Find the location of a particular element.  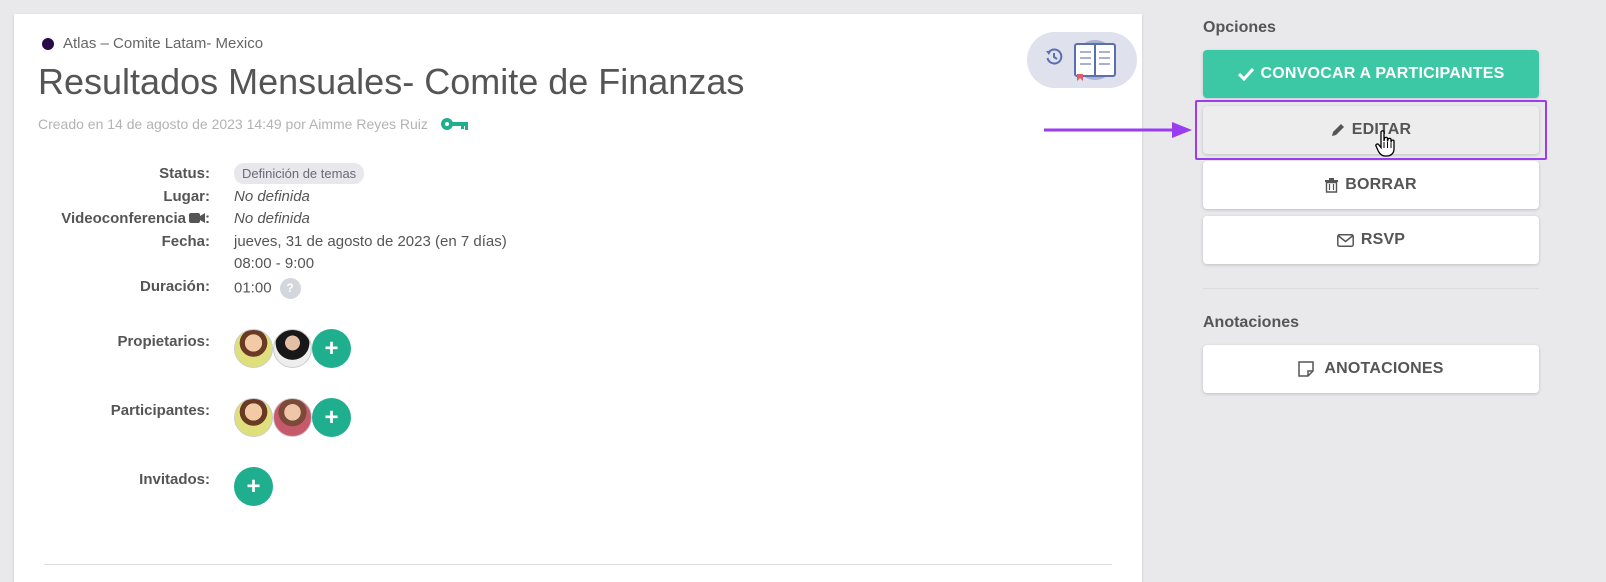

anotaciones-title: Anotaciones is located at coordinates (1251, 322).